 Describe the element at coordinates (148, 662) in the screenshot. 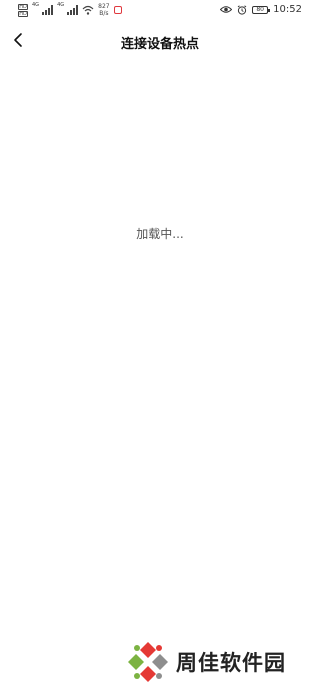

I see `watermark-logo` at that location.